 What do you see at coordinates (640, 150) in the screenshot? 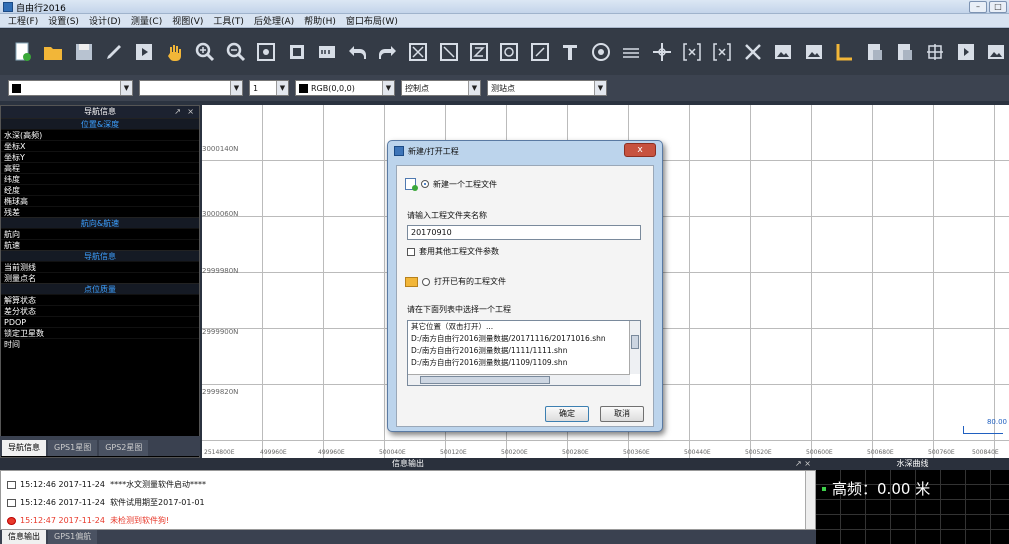
I see `dialog-close-button: x` at bounding box center [640, 150].